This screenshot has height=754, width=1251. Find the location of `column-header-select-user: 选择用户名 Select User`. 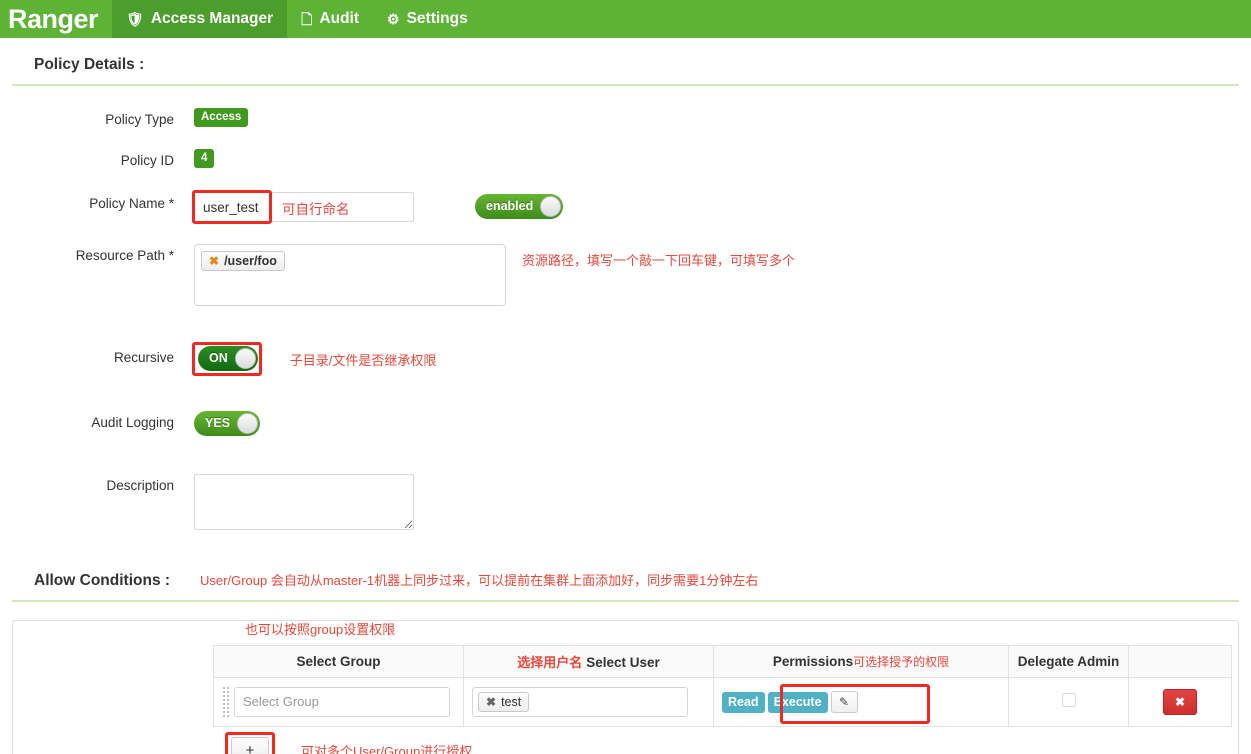

column-header-select-user: 选择用户名 Select User is located at coordinates (588, 661).